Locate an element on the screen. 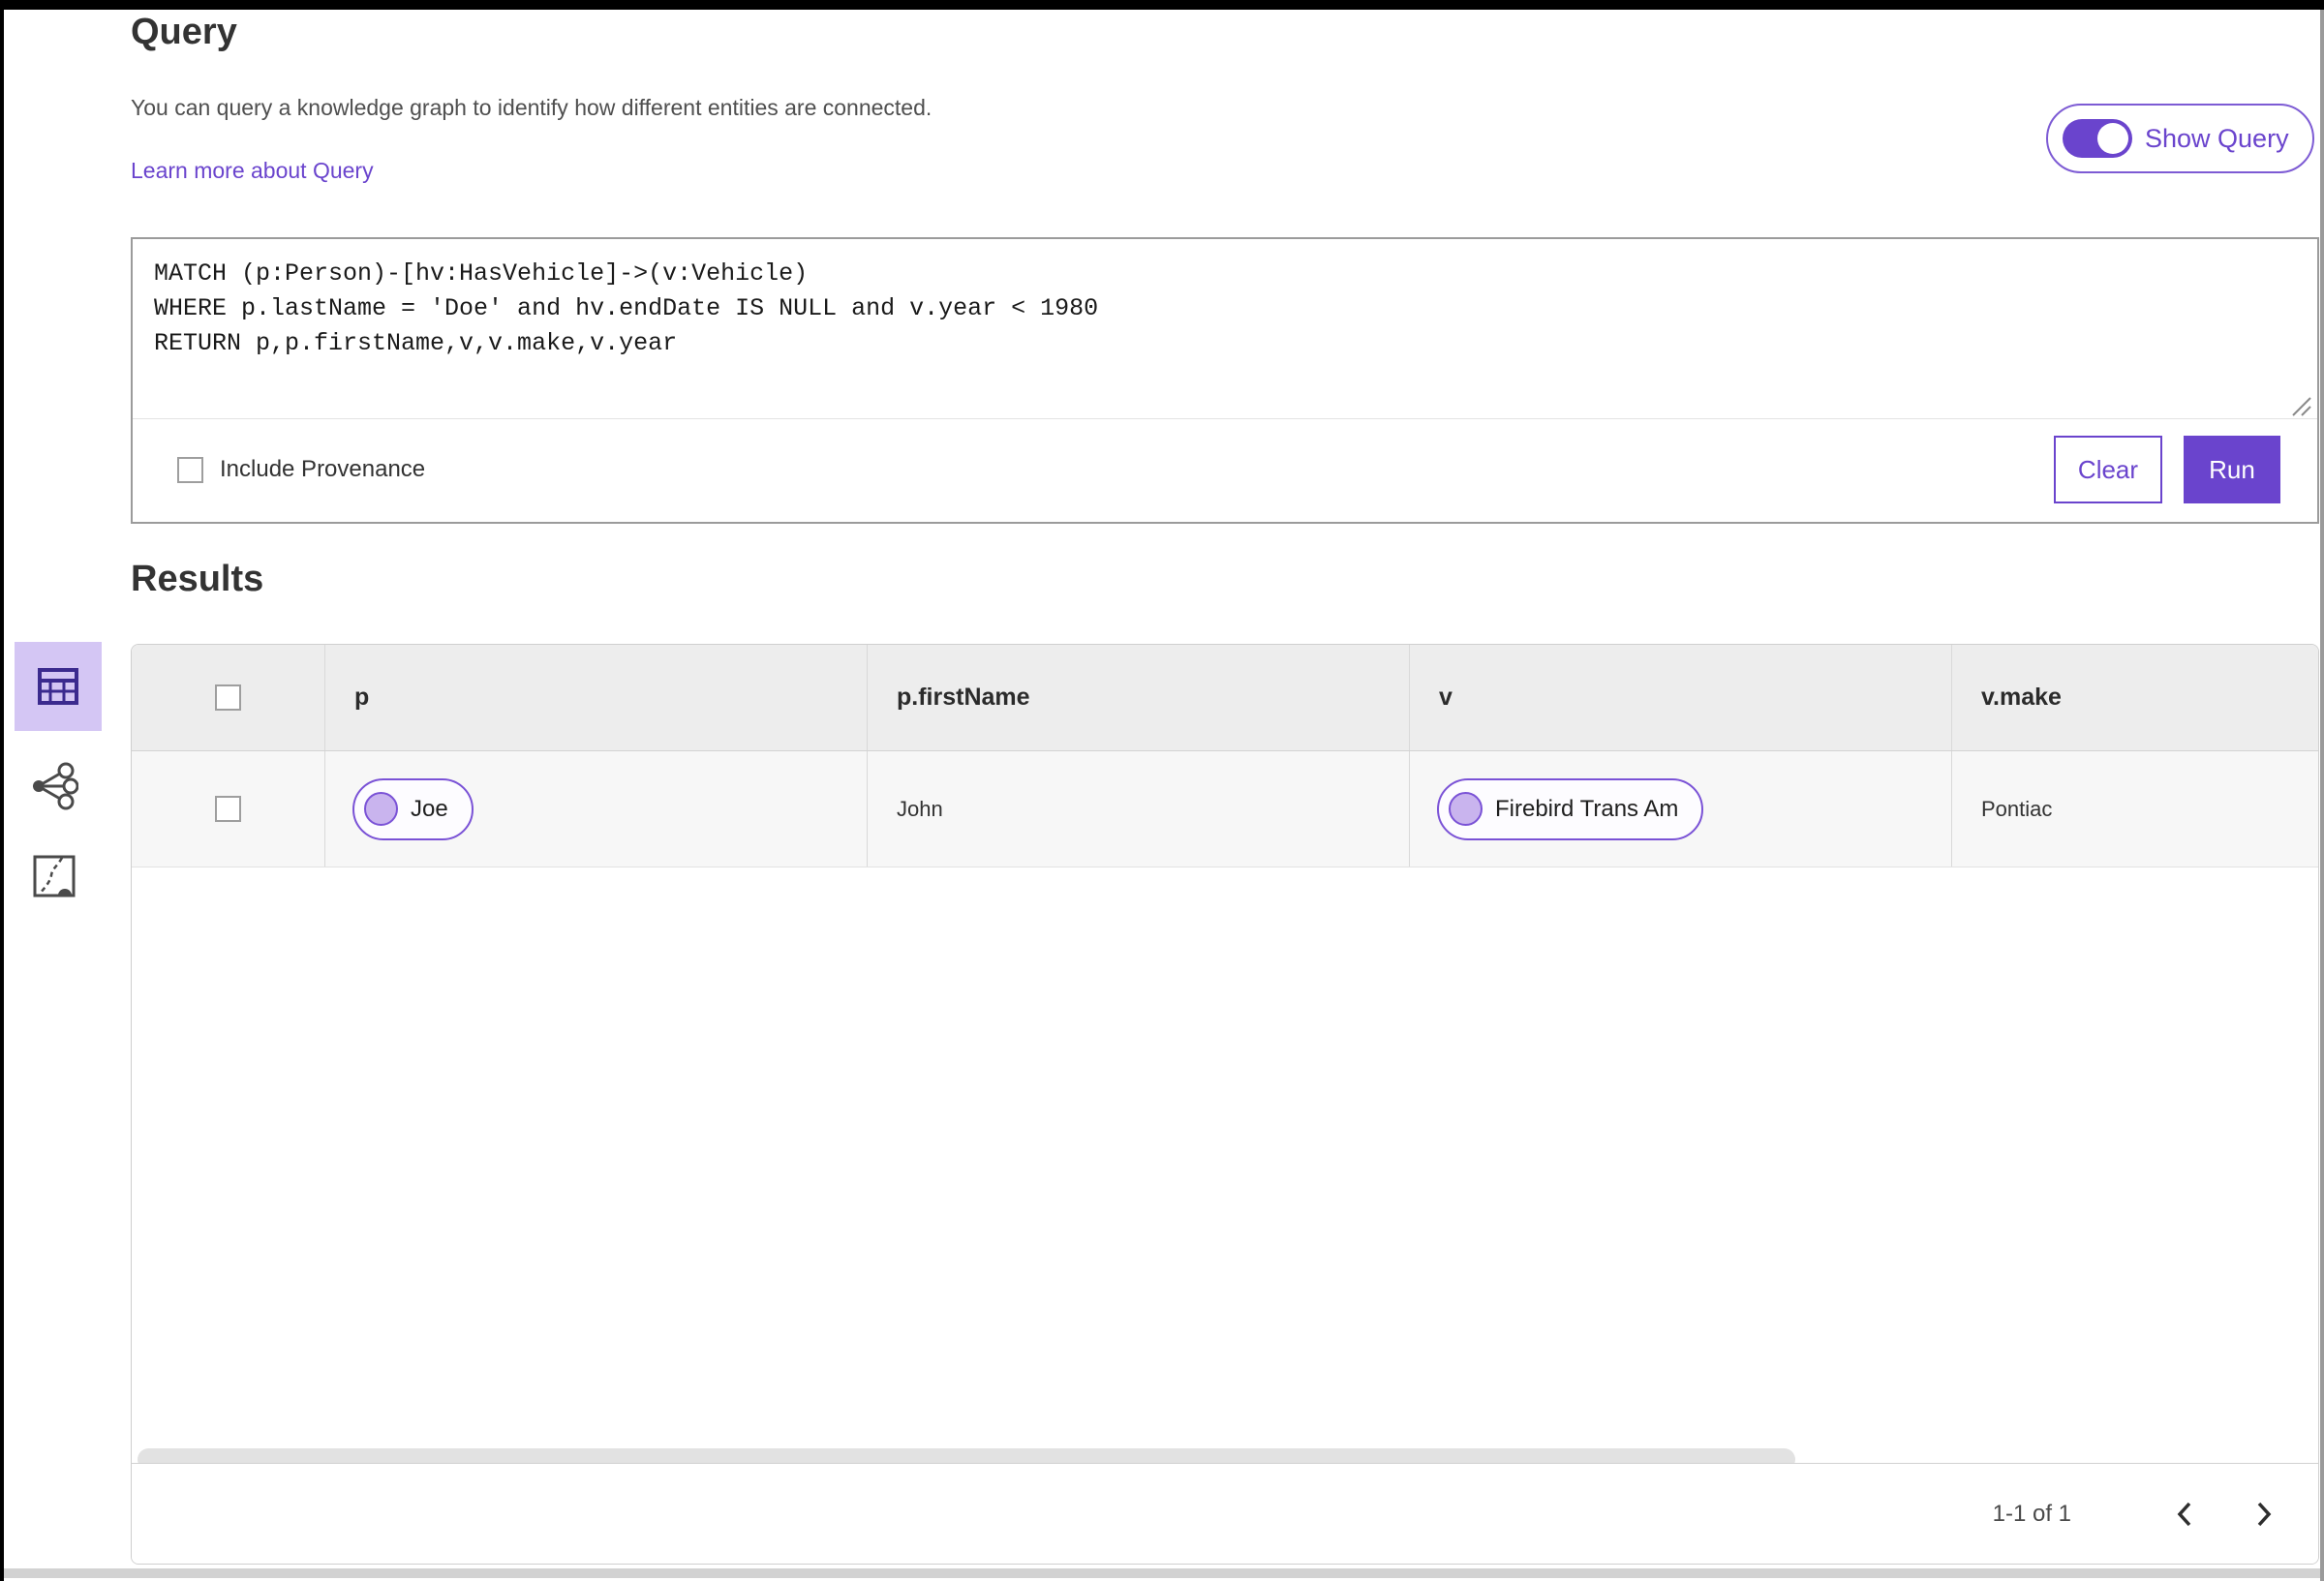  map-view-button is located at coordinates (54, 876).